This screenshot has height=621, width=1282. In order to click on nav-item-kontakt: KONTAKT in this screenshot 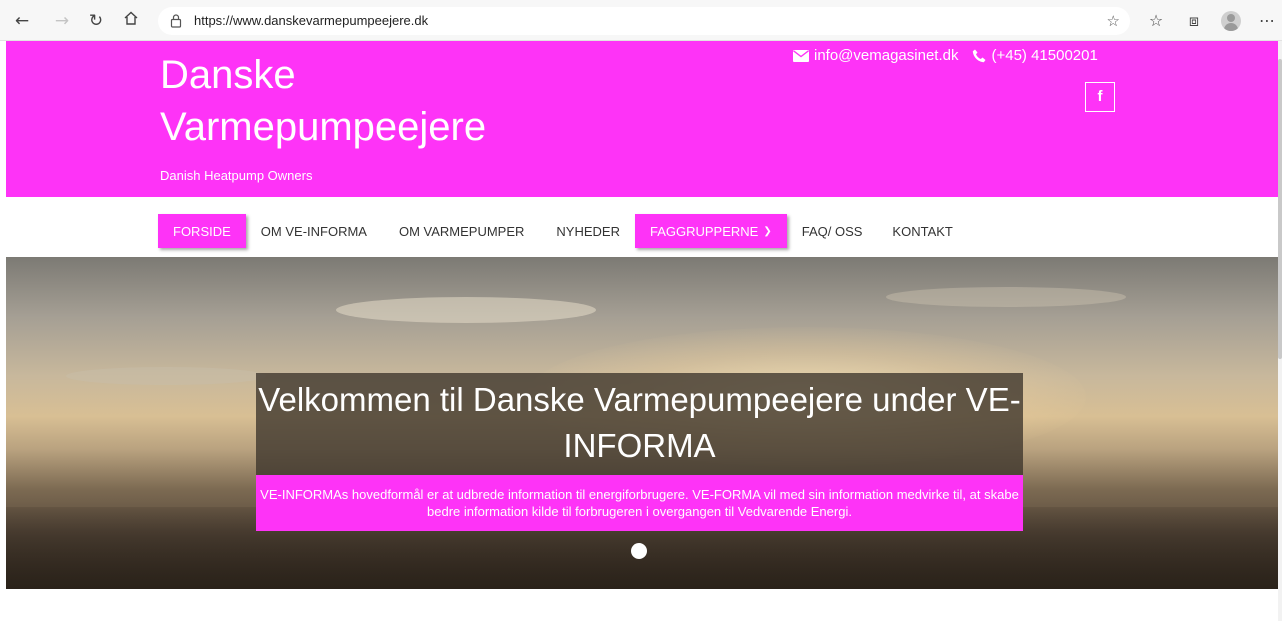, I will do `click(922, 231)`.